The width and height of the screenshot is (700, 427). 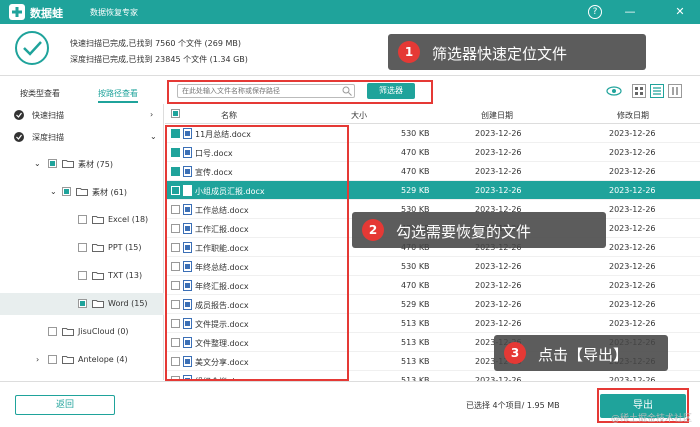 What do you see at coordinates (359, 115) in the screenshot?
I see `column-size: 大小` at bounding box center [359, 115].